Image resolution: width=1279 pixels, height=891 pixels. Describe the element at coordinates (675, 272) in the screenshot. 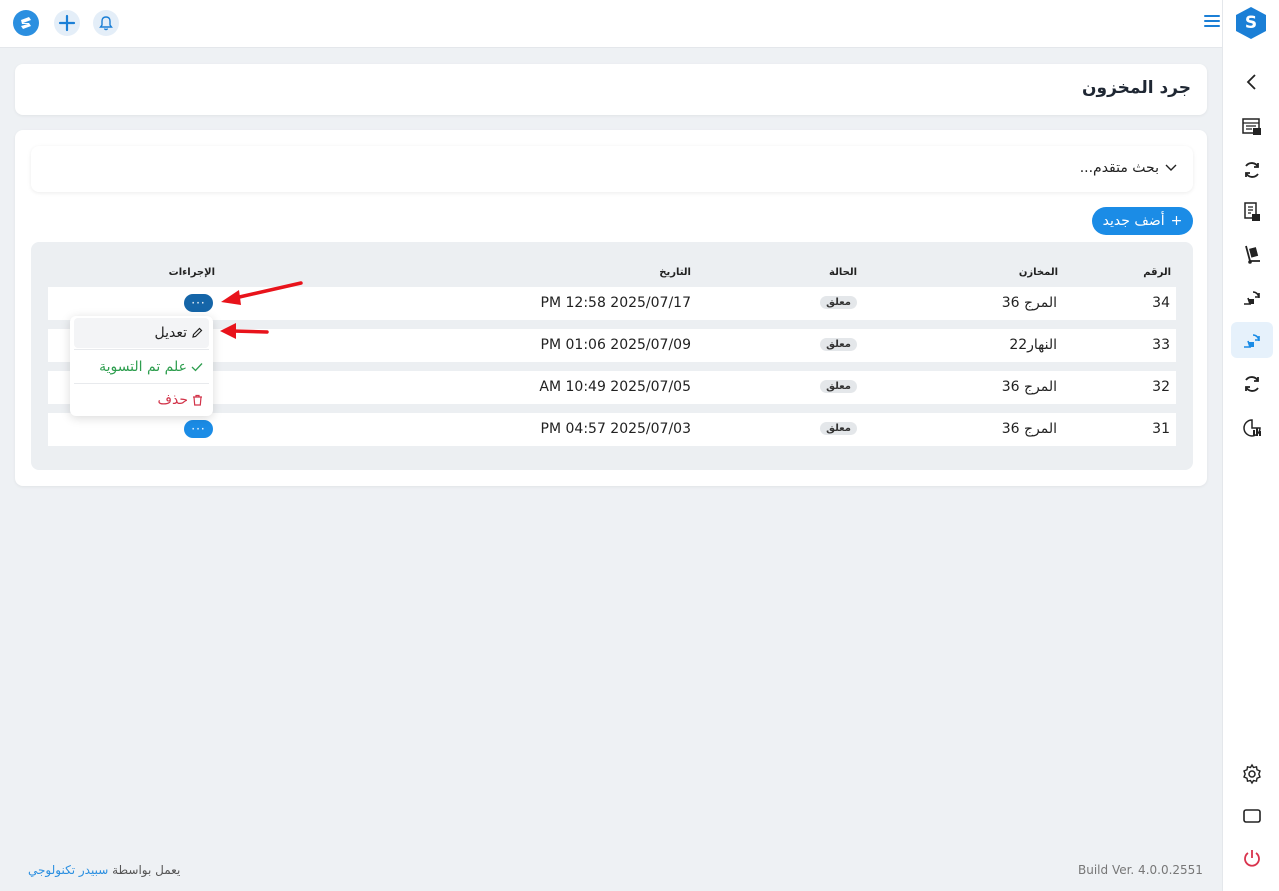

I see `column-header-date: التاريخ` at that location.